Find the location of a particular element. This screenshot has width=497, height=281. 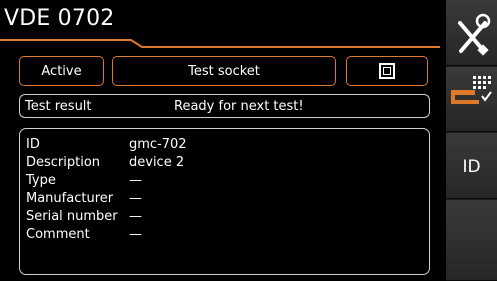

test-result-bar: Test result Ready for next test! is located at coordinates (224, 106).